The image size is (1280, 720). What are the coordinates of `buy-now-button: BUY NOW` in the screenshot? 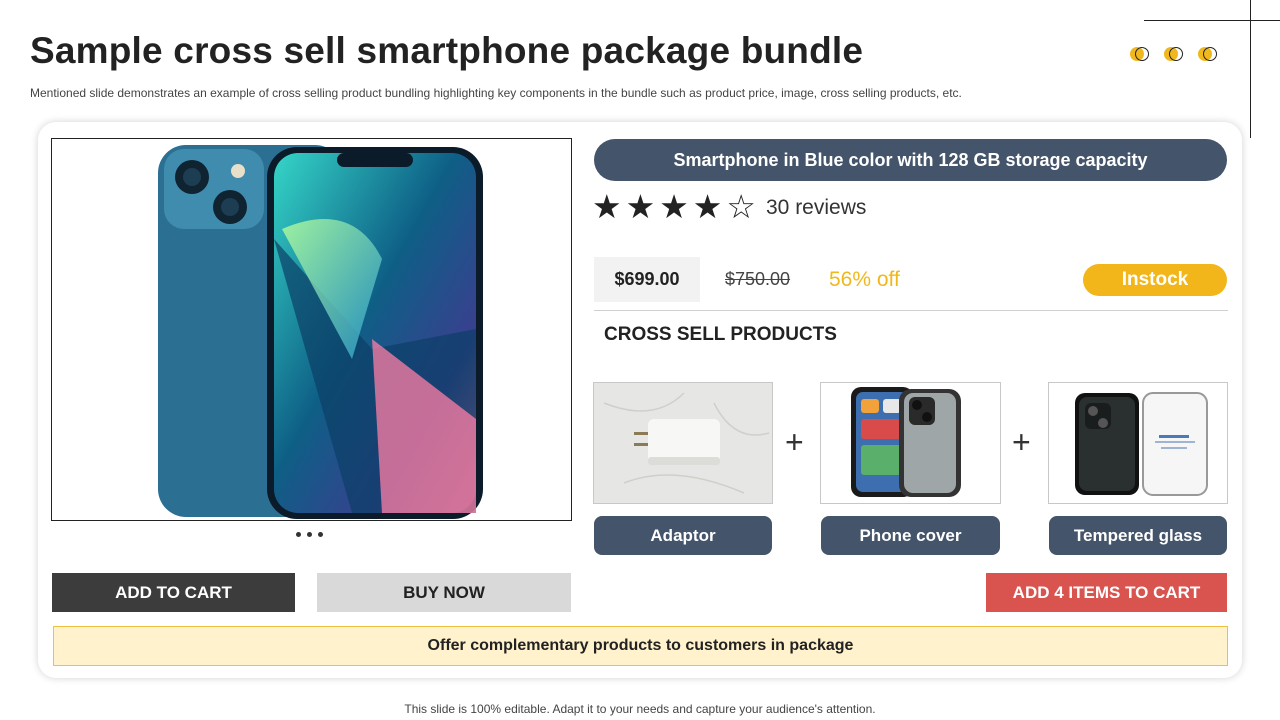 It's located at (444, 592).